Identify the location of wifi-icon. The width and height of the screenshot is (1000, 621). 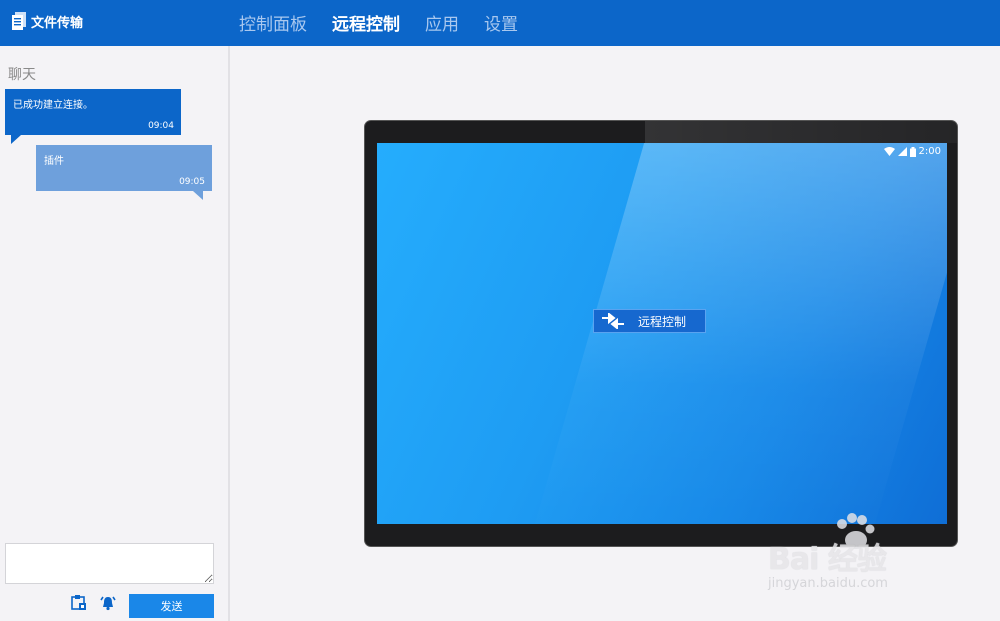
(889, 151).